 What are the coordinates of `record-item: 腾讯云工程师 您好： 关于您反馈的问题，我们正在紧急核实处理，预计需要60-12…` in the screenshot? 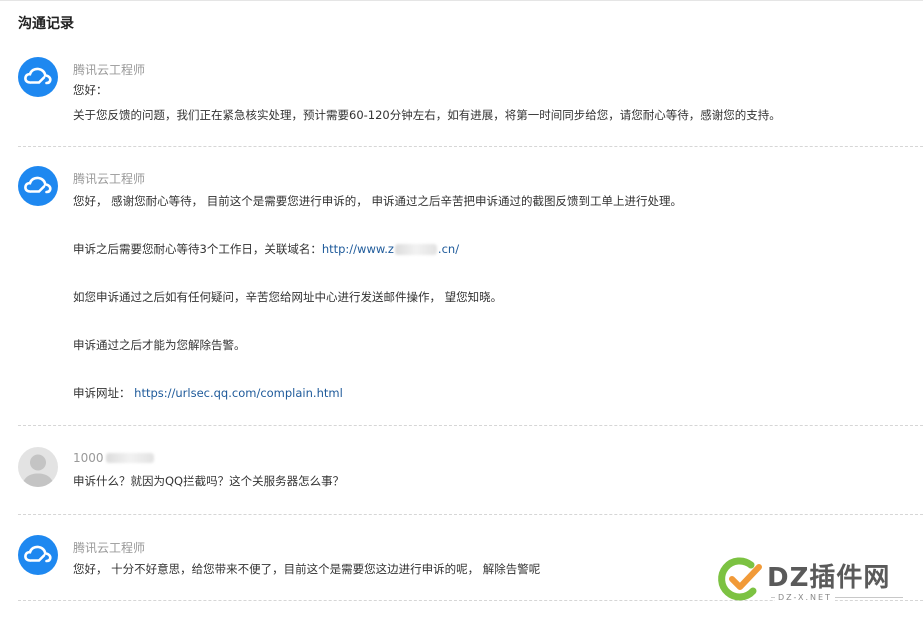 It's located at (470, 92).